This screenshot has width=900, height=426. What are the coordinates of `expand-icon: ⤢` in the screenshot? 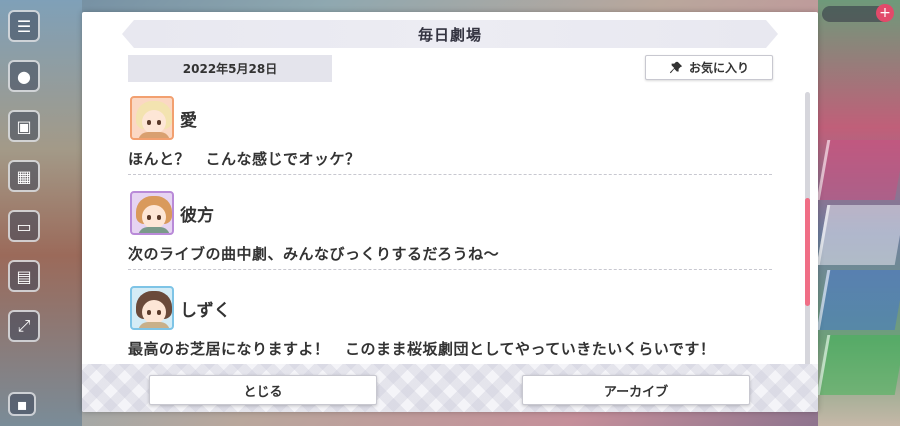 It's located at (24, 326).